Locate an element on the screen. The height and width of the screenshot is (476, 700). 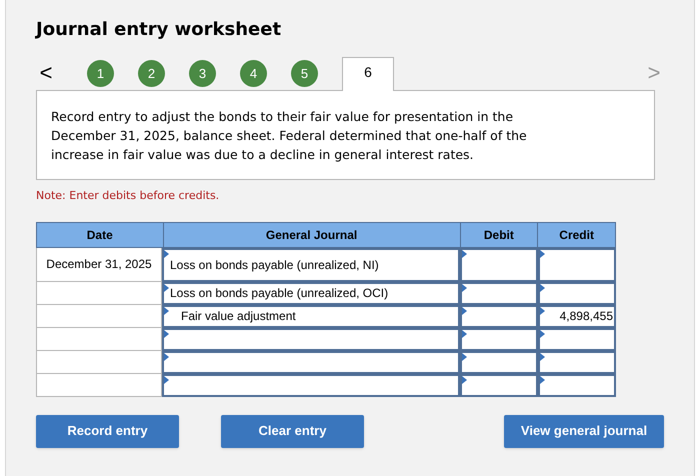
step-tab: 1 is located at coordinates (100, 73).